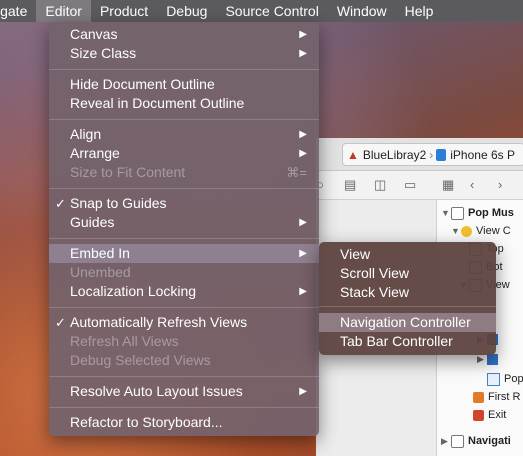 The height and width of the screenshot is (456, 523). I want to click on view-icon, so click(492, 359).